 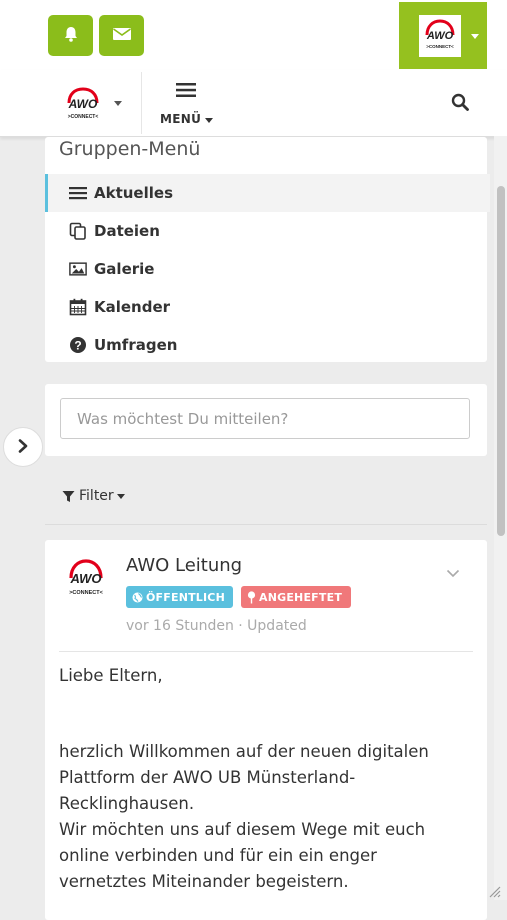 I want to click on group-menu-item-kalender: Kalender, so click(x=266, y=307).